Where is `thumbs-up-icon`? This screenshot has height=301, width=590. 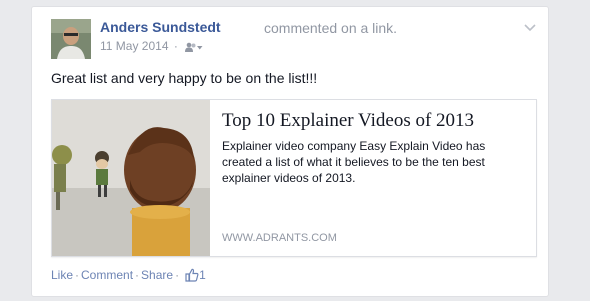
thumbs-up-icon is located at coordinates (192, 276).